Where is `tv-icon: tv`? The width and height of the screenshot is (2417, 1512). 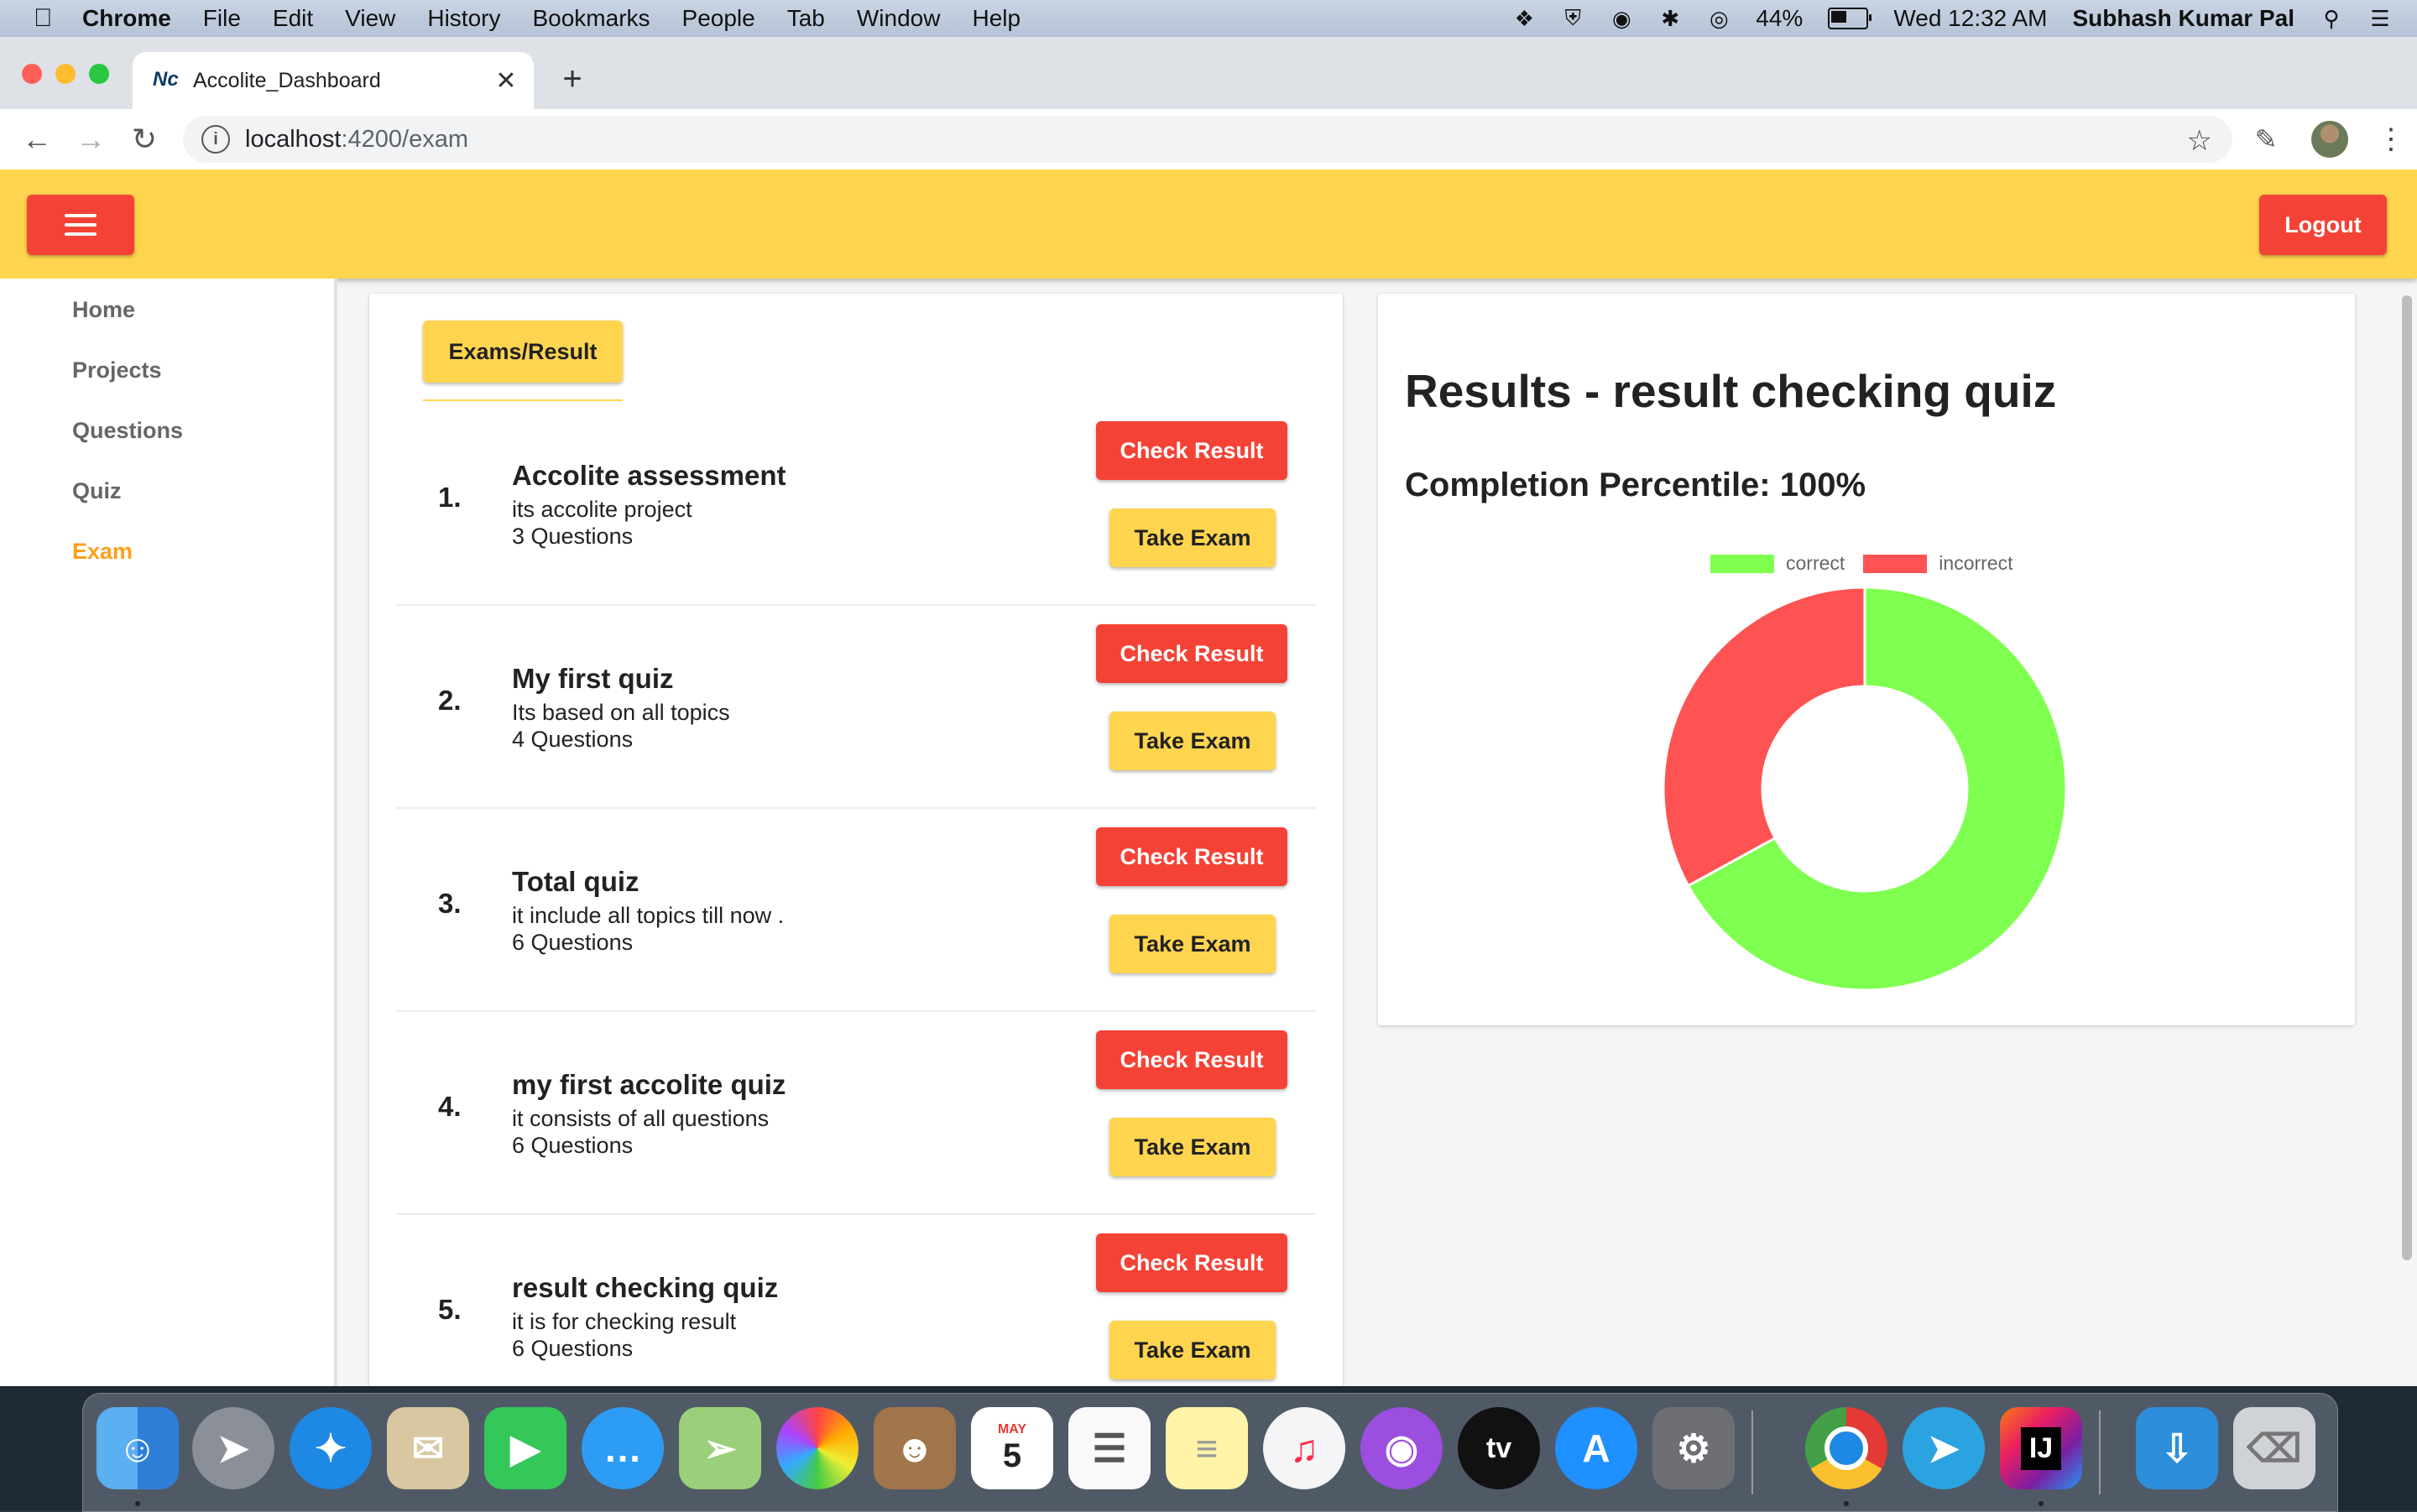 tv-icon: tv is located at coordinates (1499, 1448).